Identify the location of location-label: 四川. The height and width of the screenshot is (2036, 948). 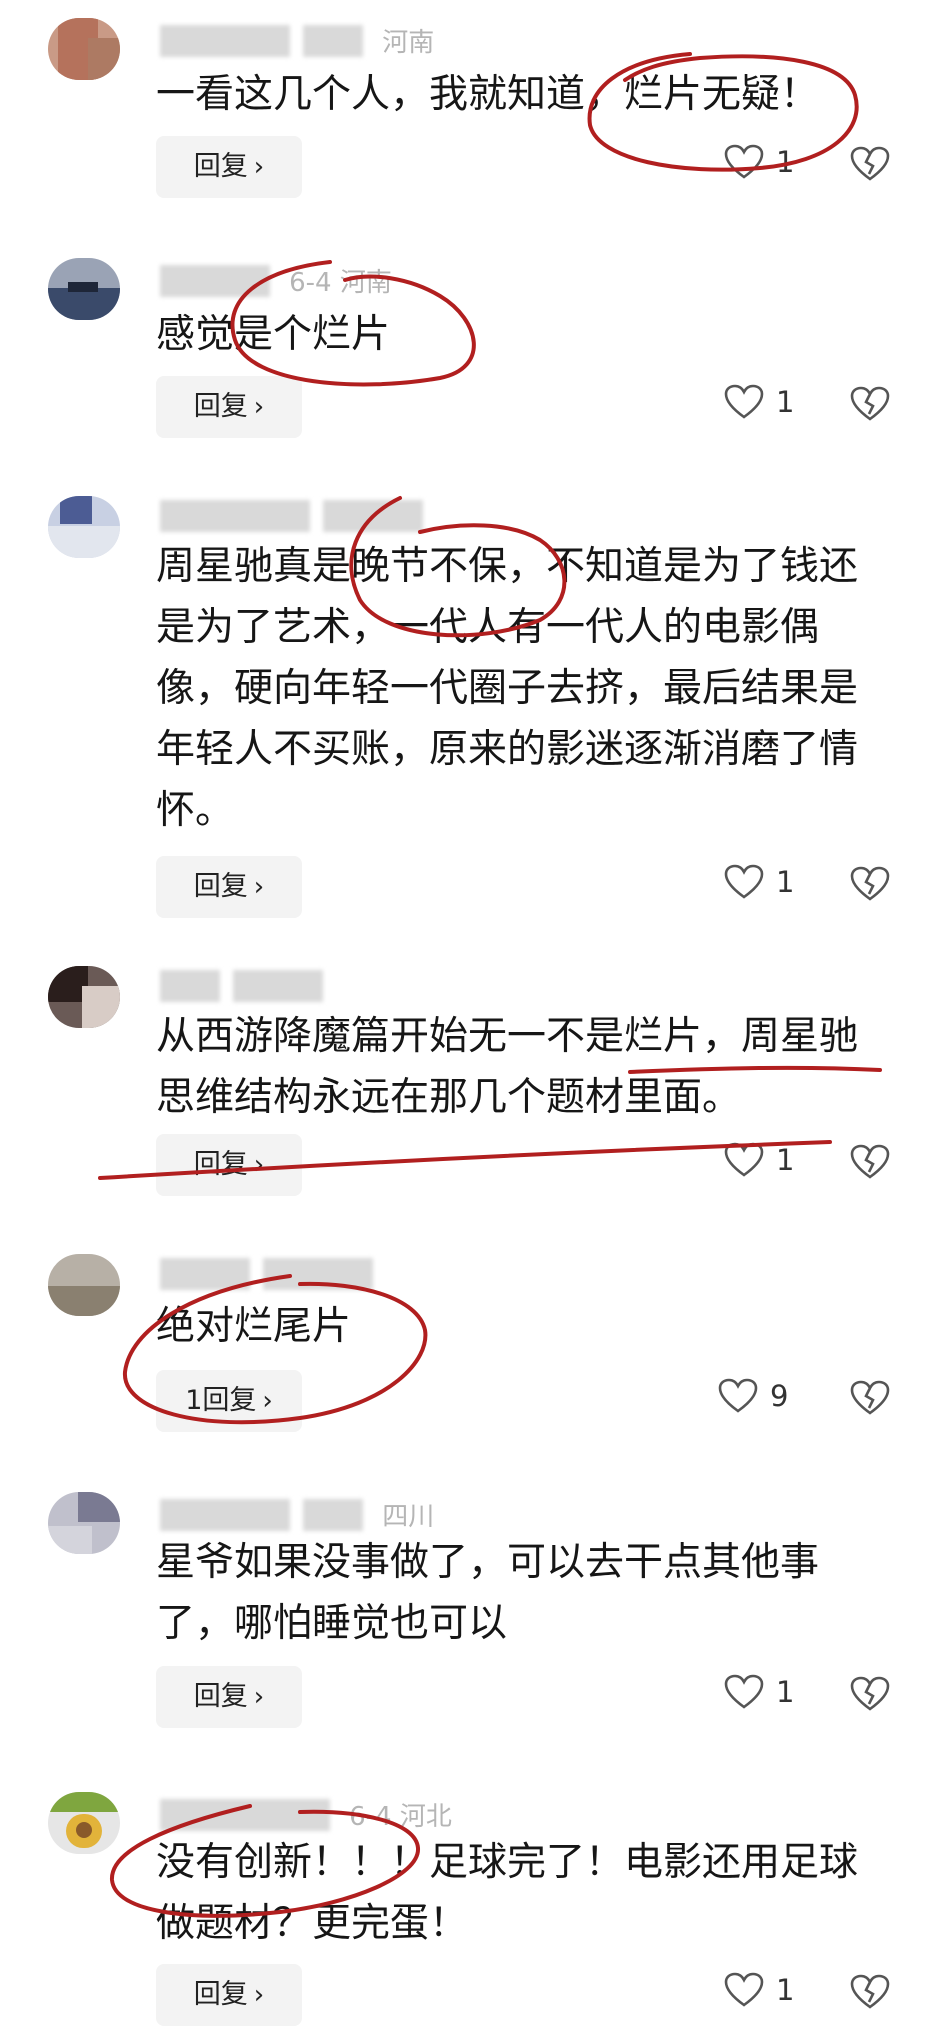
(408, 1517).